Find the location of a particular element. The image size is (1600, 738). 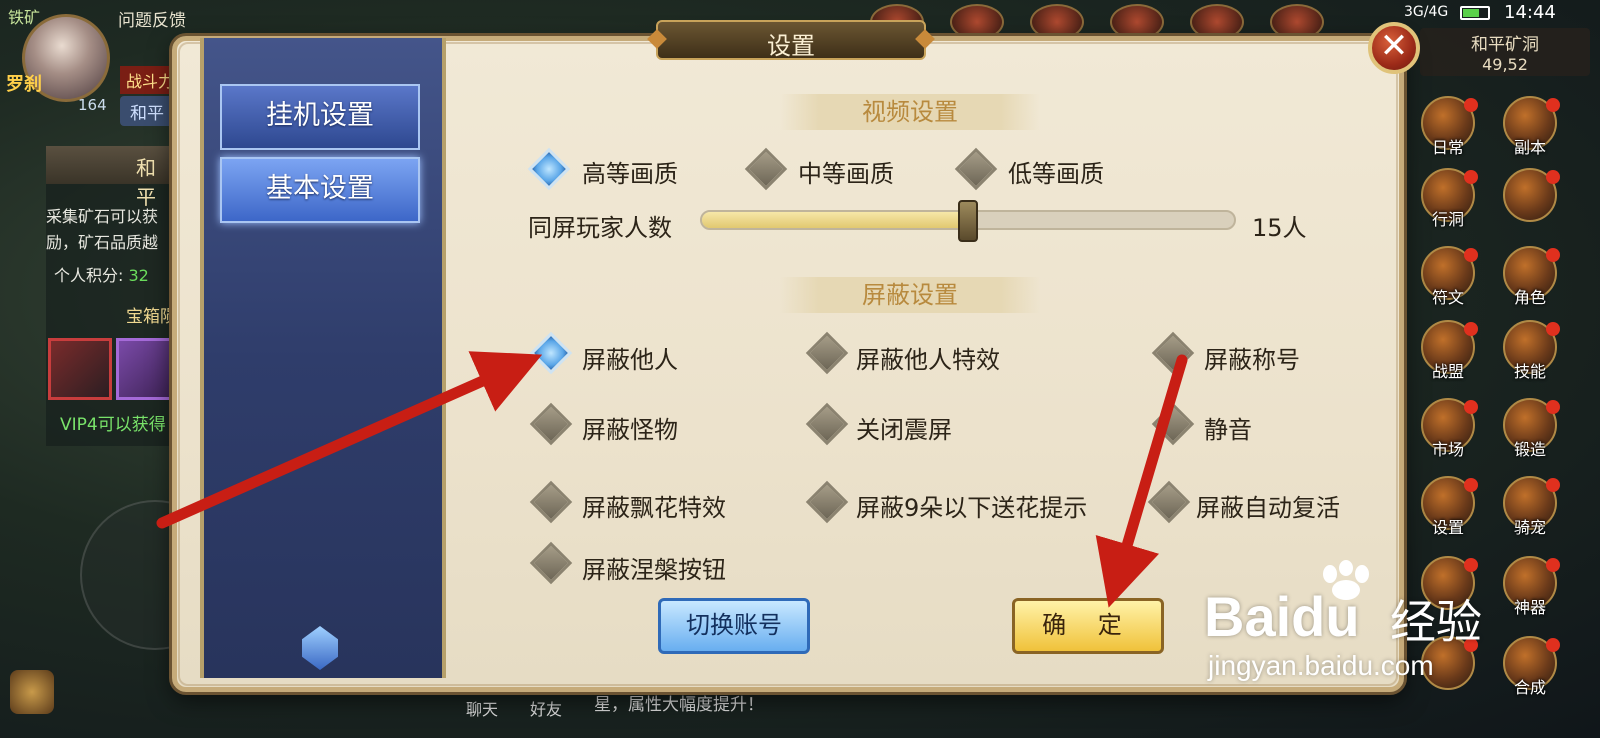

player-count-slider-handle is located at coordinates (968, 221).